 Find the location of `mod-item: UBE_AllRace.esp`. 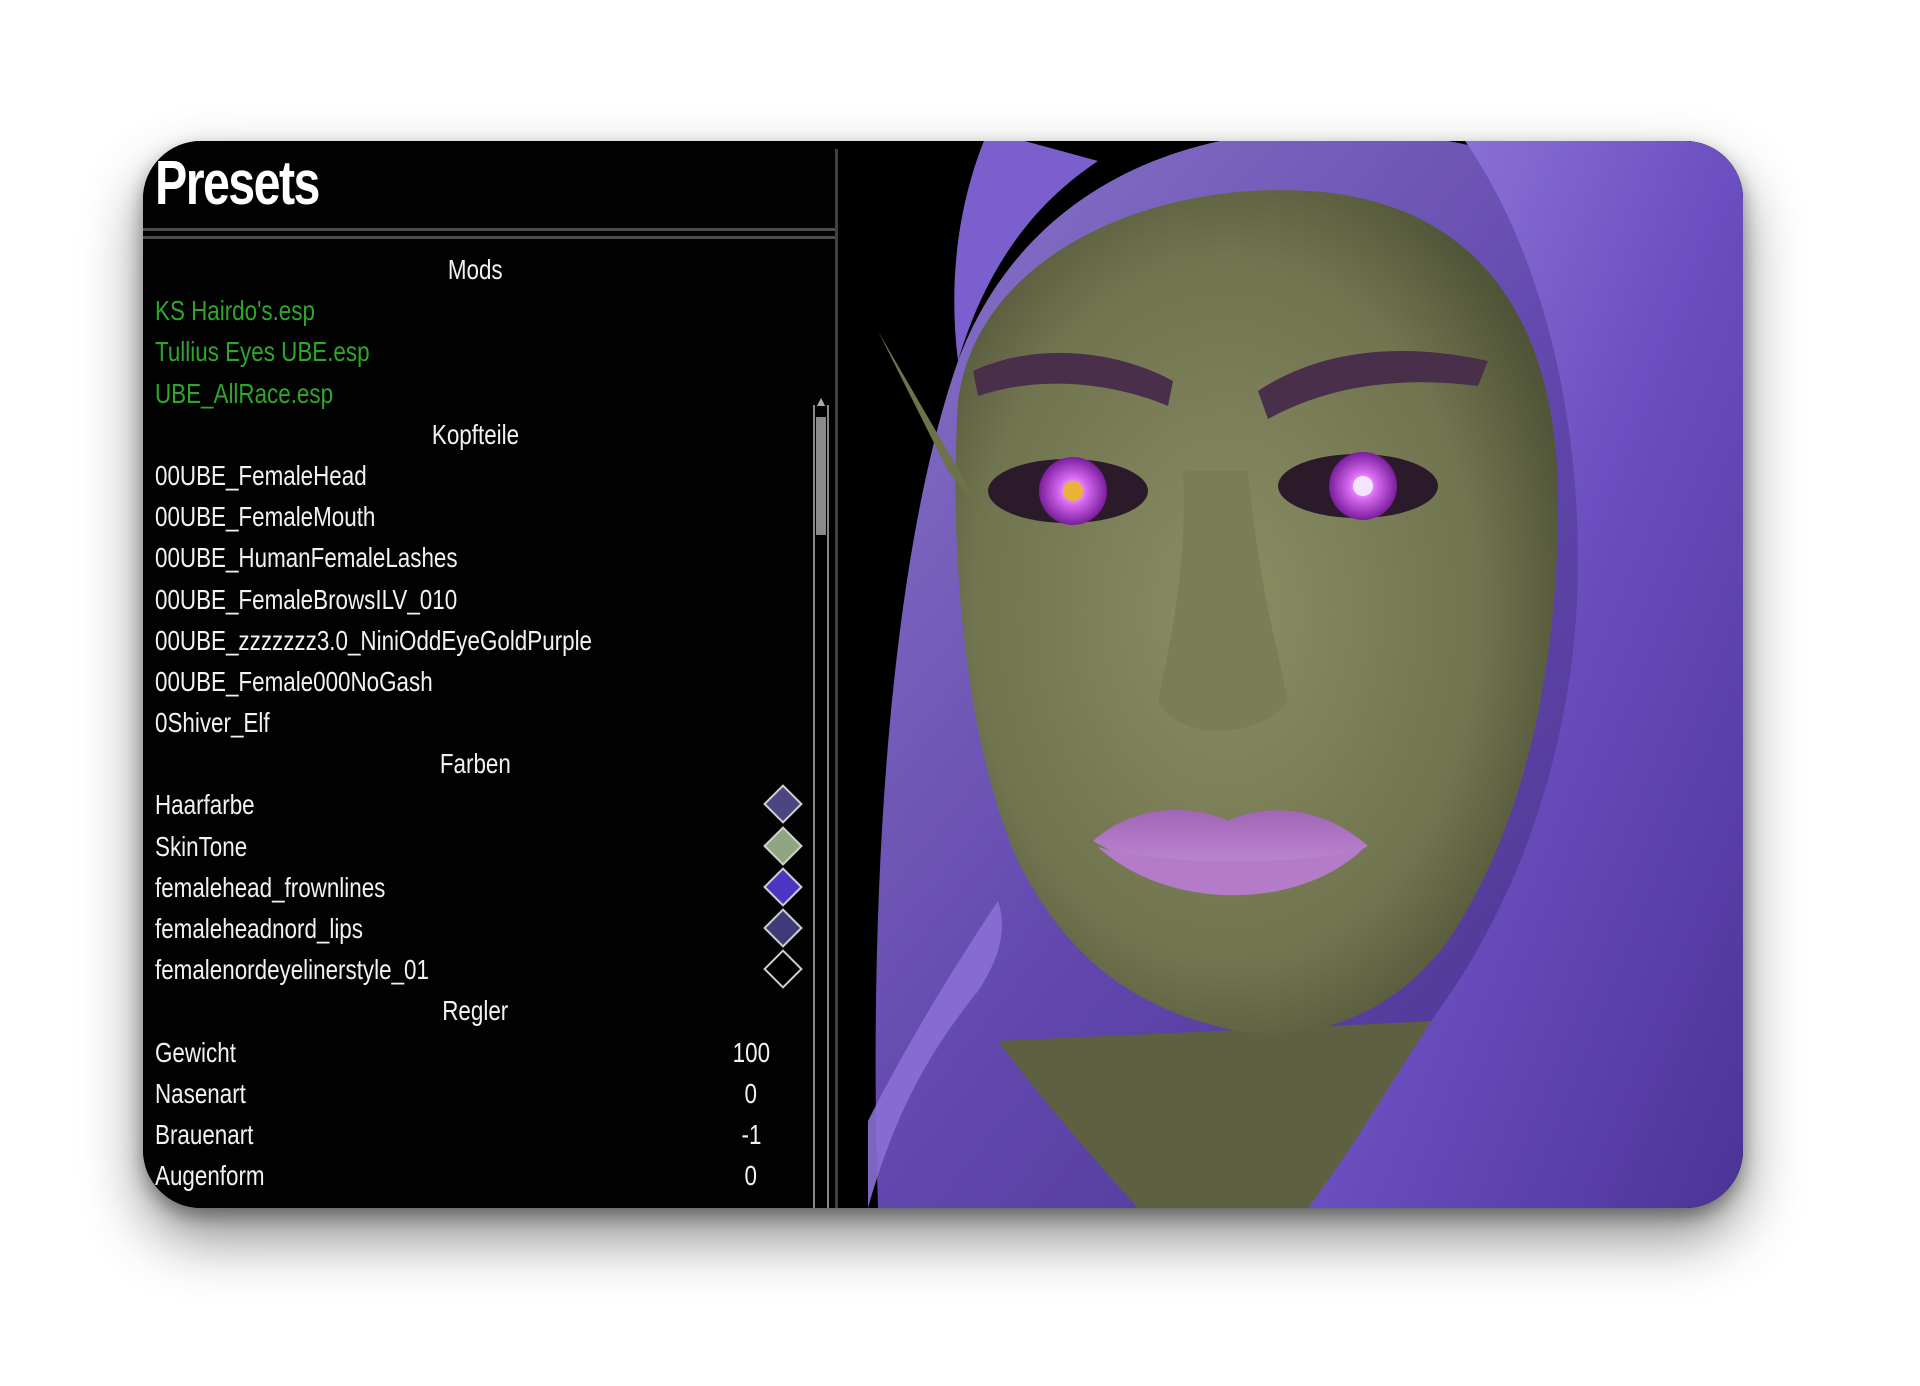

mod-item: UBE_AllRace.esp is located at coordinates (475, 393).